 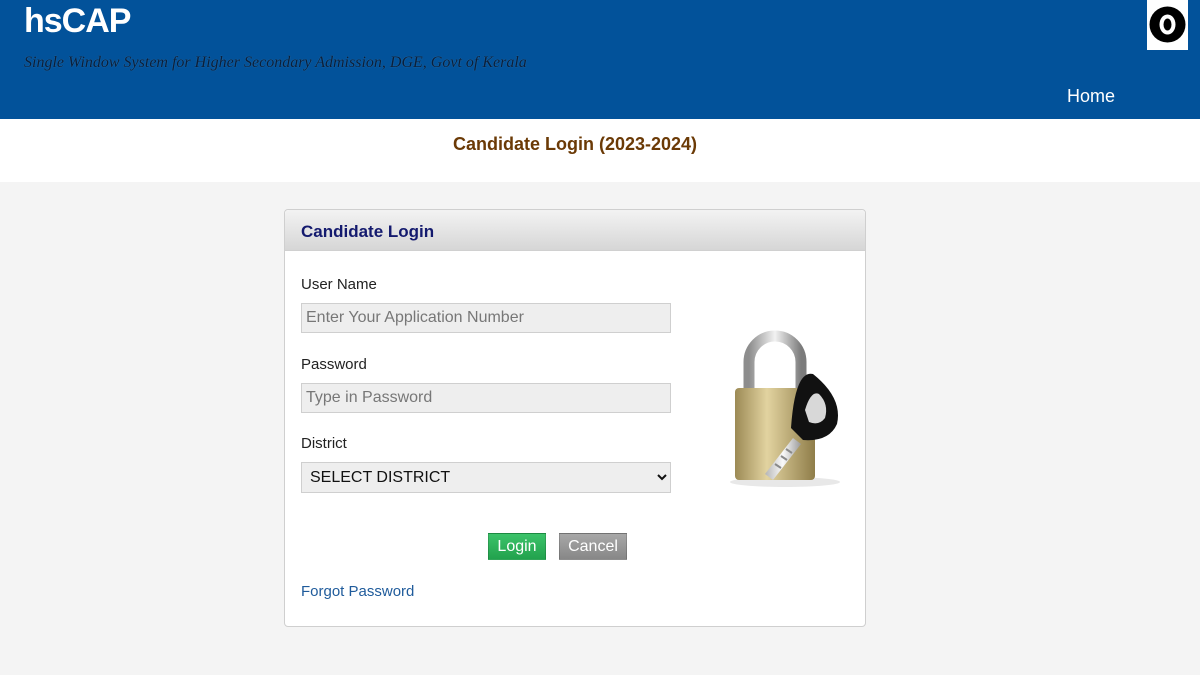 What do you see at coordinates (575, 230) in the screenshot?
I see `login-panel-header: Candidate Login` at bounding box center [575, 230].